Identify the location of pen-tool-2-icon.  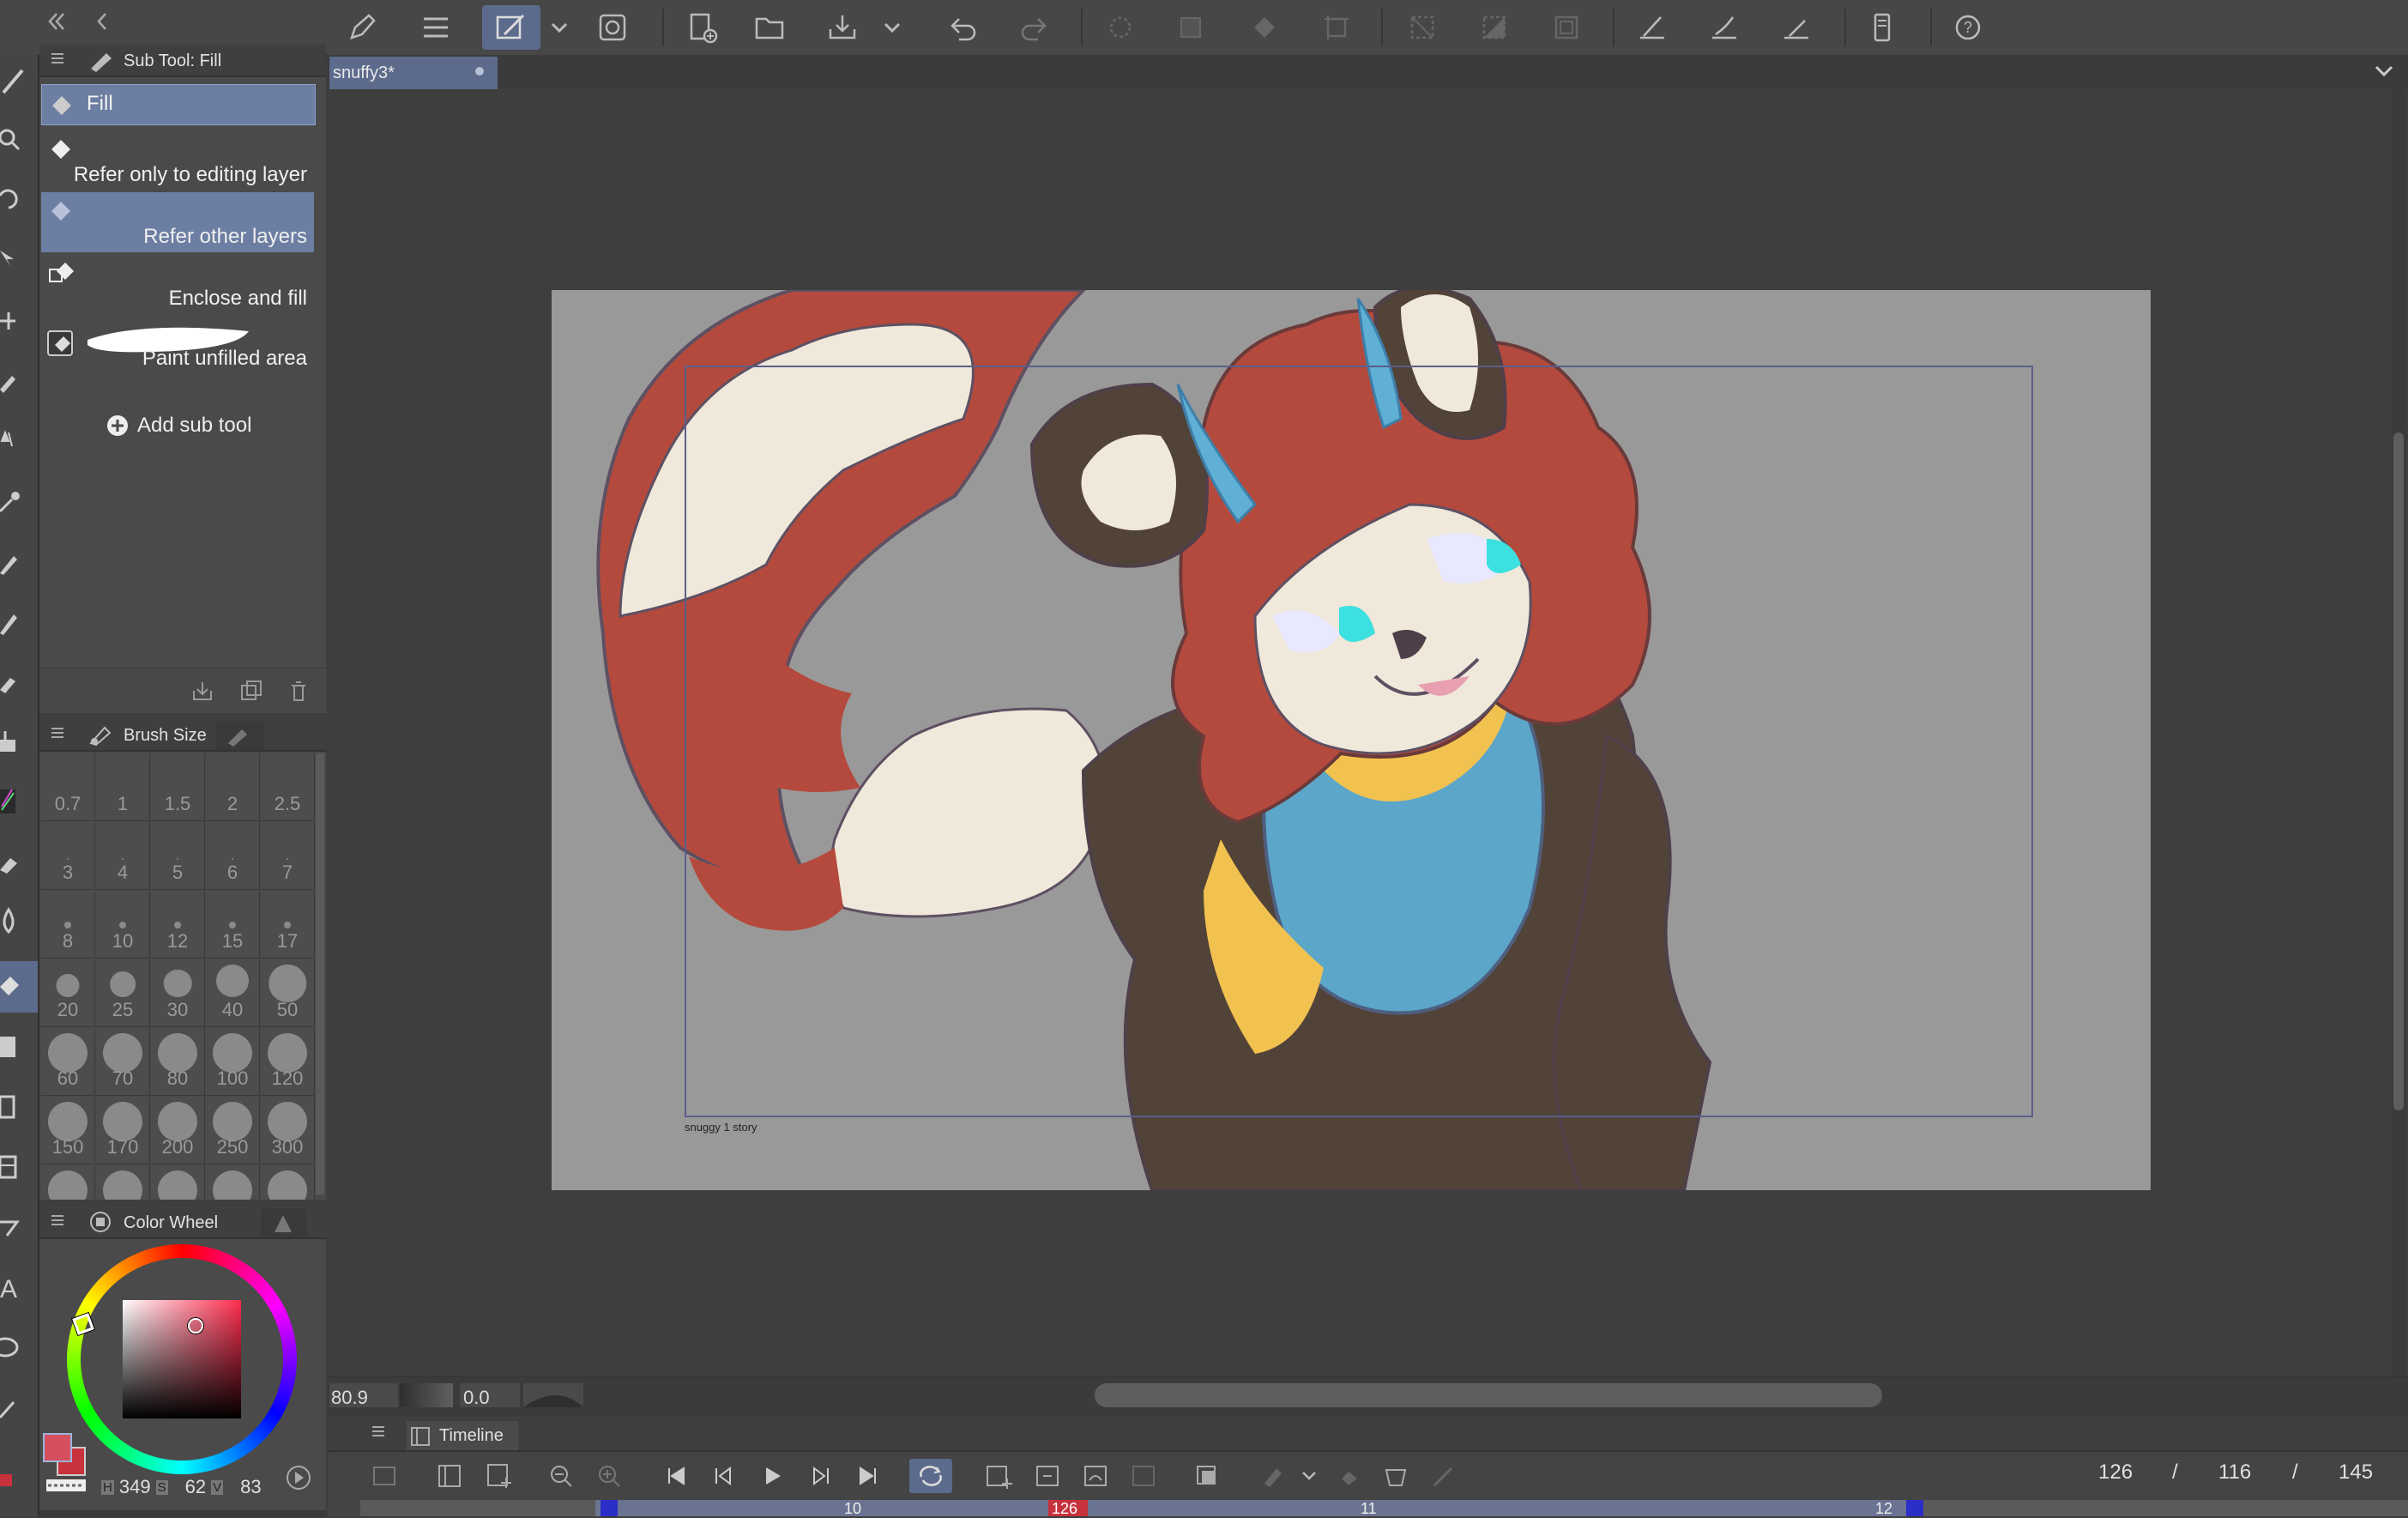
(19, 561).